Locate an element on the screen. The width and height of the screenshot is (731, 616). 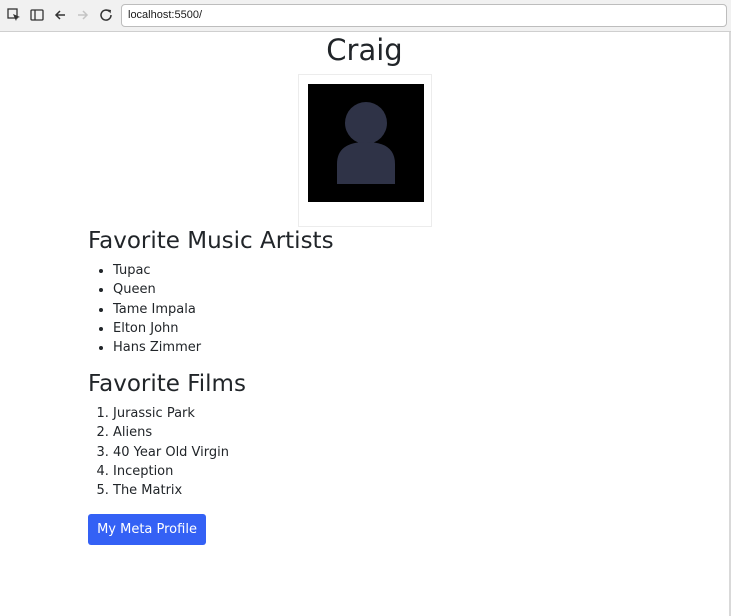
profile-name: Craig is located at coordinates (364, 50).